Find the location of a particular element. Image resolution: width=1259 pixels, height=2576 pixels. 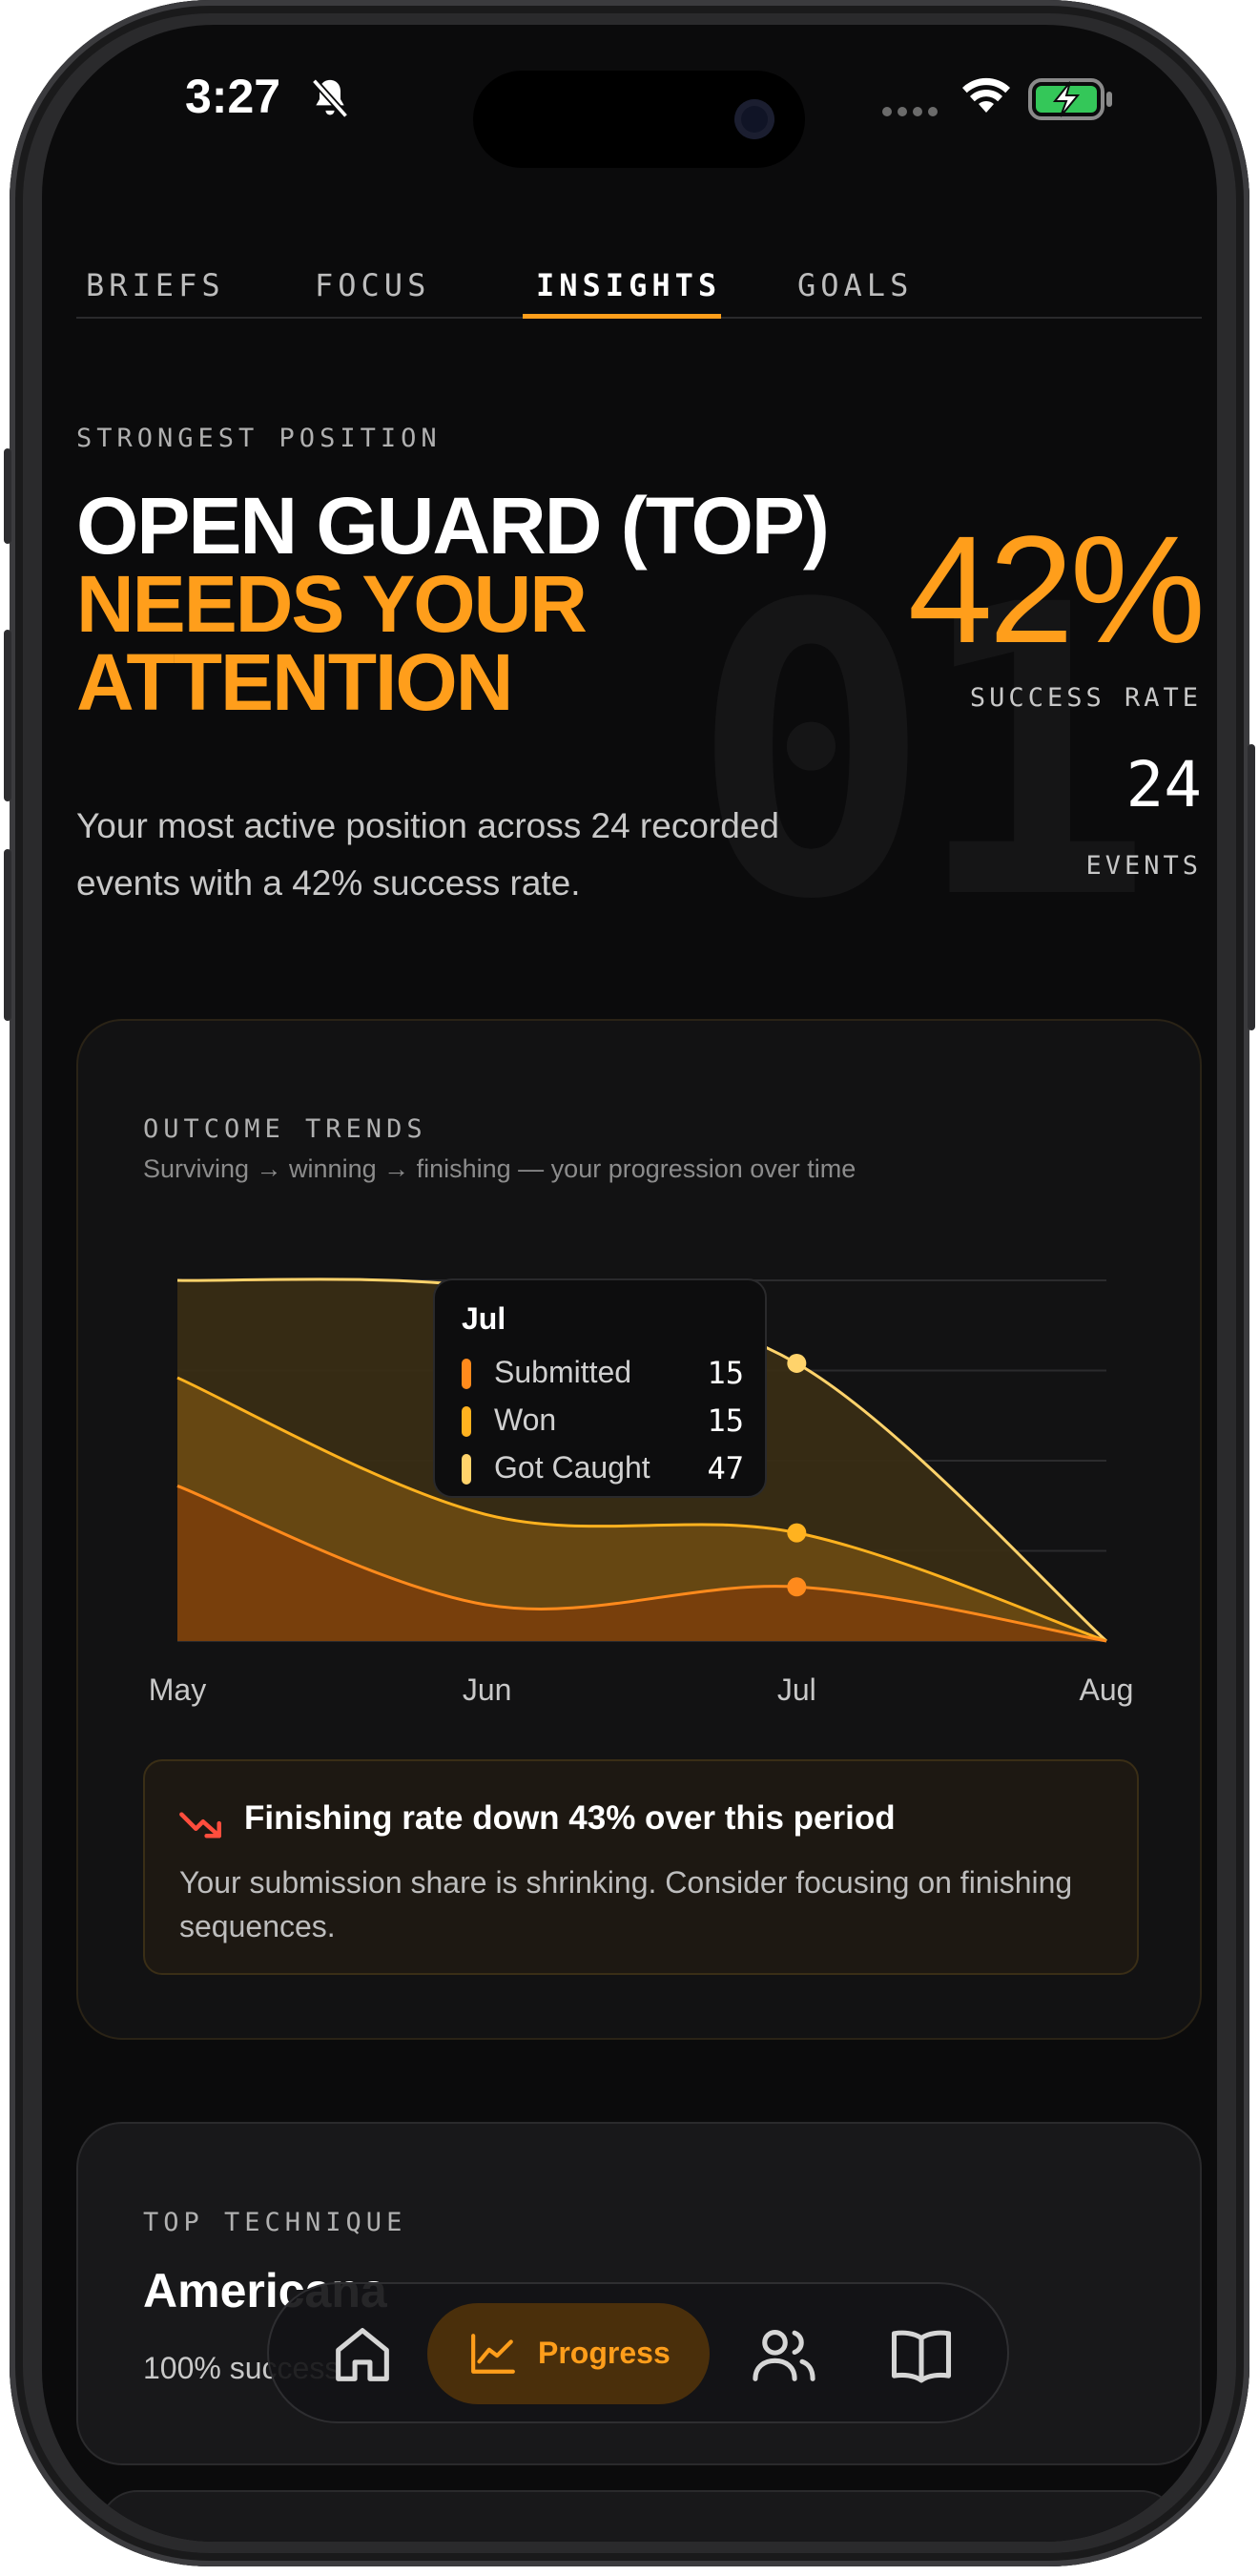

nav-home is located at coordinates (362, 2354).